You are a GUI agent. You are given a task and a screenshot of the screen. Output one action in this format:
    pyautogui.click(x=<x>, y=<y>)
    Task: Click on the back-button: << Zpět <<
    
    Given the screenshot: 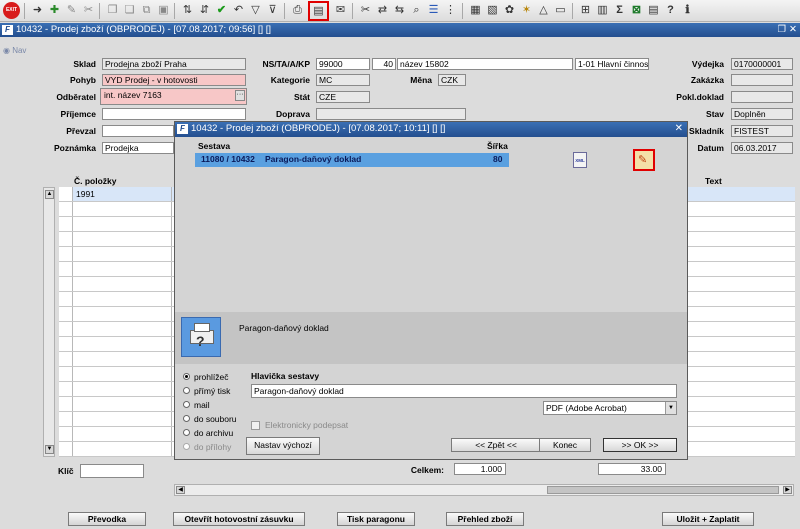 What is the action you would take?
    pyautogui.click(x=496, y=445)
    